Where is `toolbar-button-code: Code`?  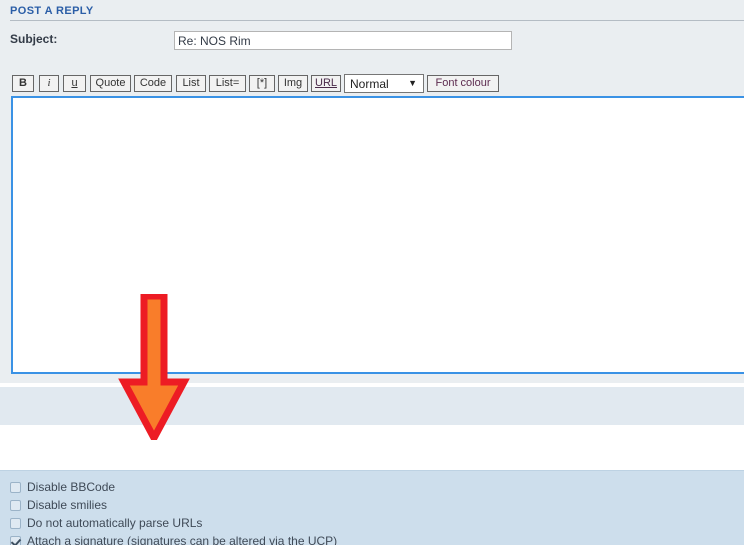
toolbar-button-code: Code is located at coordinates (153, 83).